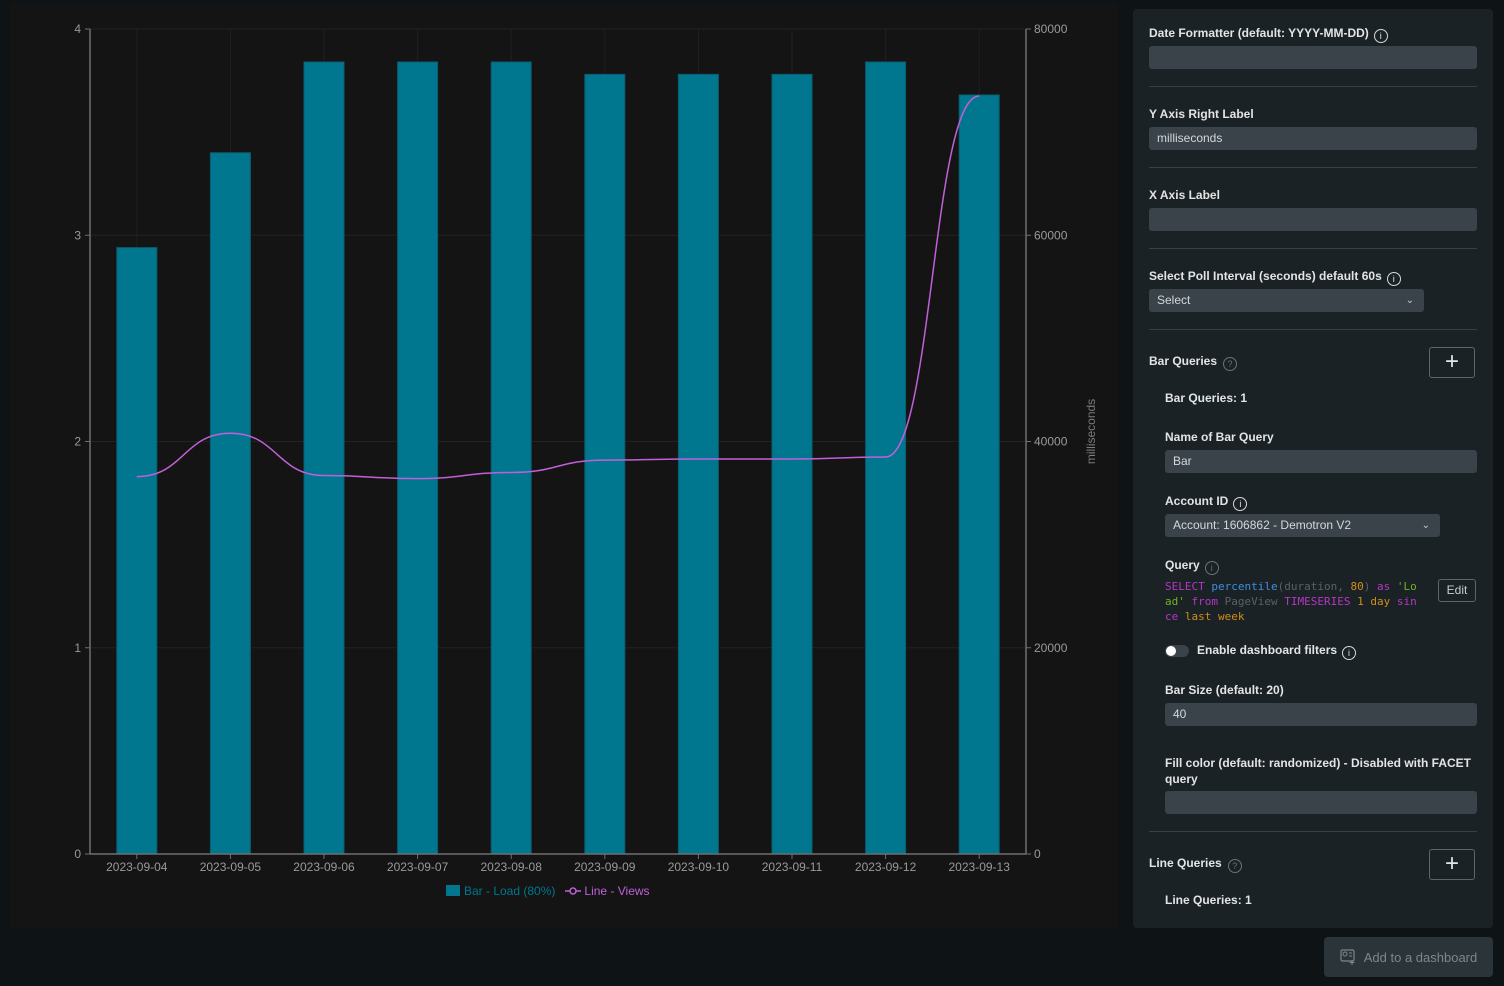 The height and width of the screenshot is (986, 1504). Describe the element at coordinates (1420, 957) in the screenshot. I see `add-to-dashboard-label: Add to a dashboard` at that location.